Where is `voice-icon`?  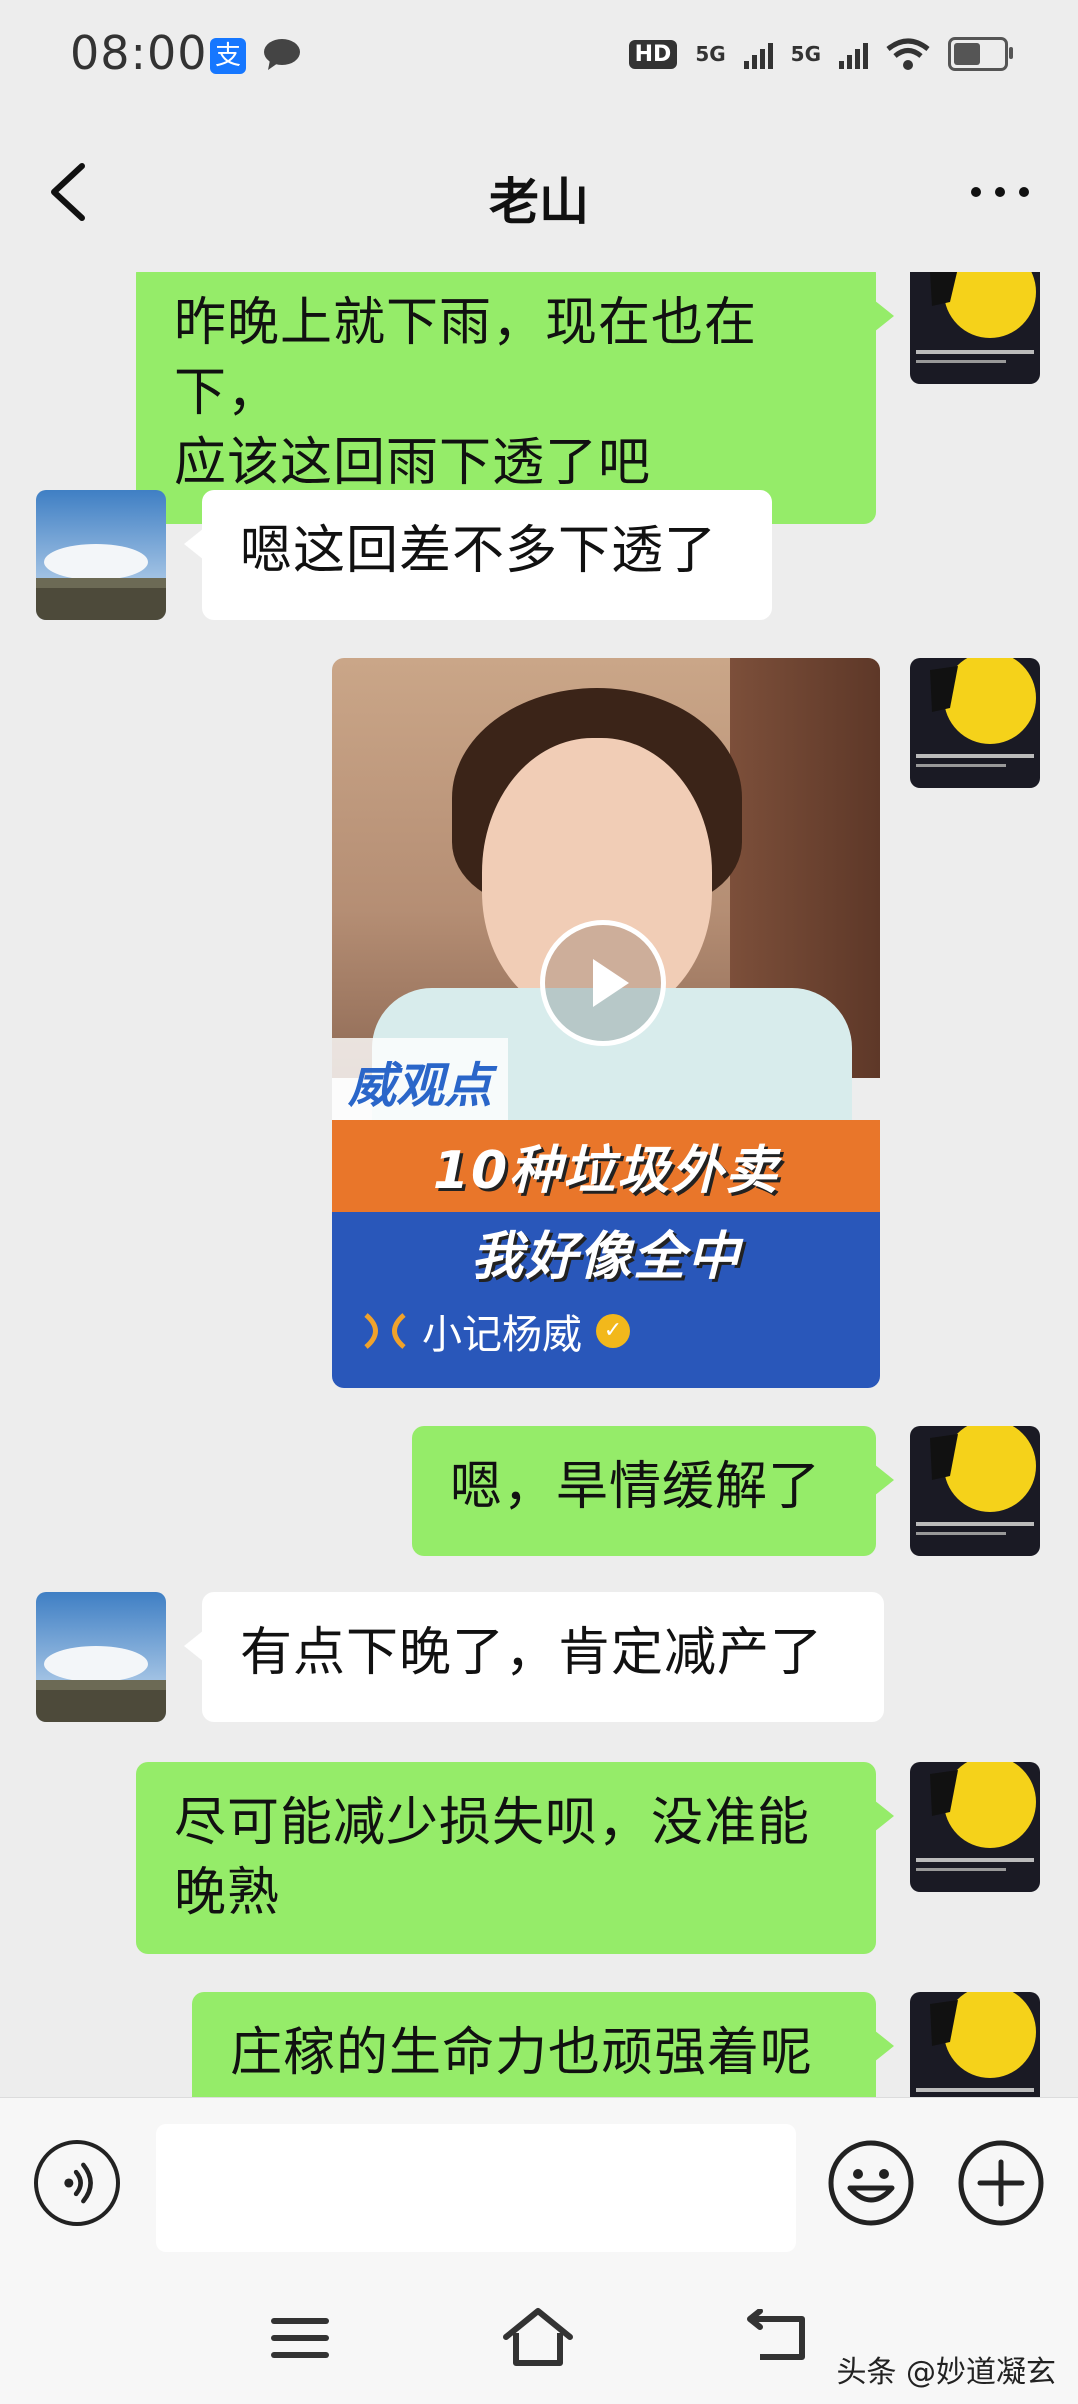 voice-icon is located at coordinates (77, 2183).